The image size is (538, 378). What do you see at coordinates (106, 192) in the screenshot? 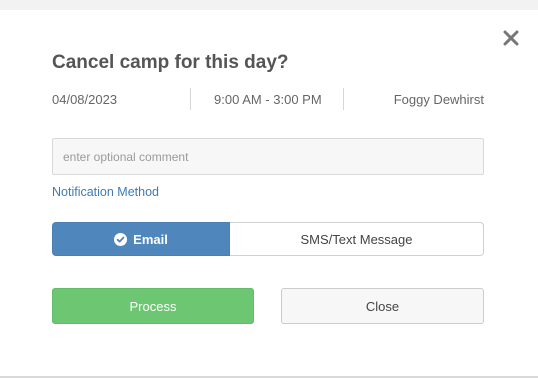
I see `notification-method-label: Notification Method` at bounding box center [106, 192].